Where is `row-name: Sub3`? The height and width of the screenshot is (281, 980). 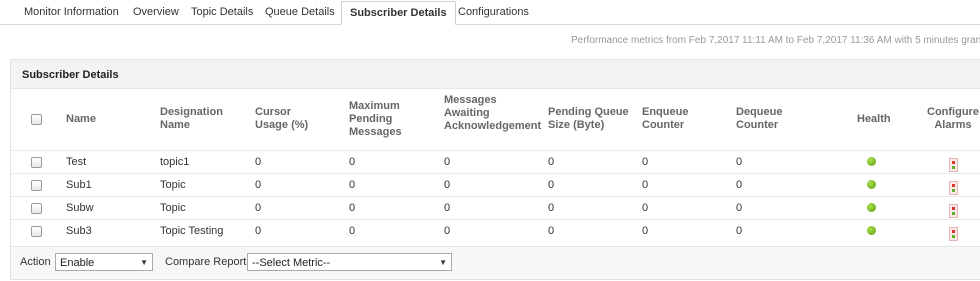
row-name: Sub3 is located at coordinates (79, 231).